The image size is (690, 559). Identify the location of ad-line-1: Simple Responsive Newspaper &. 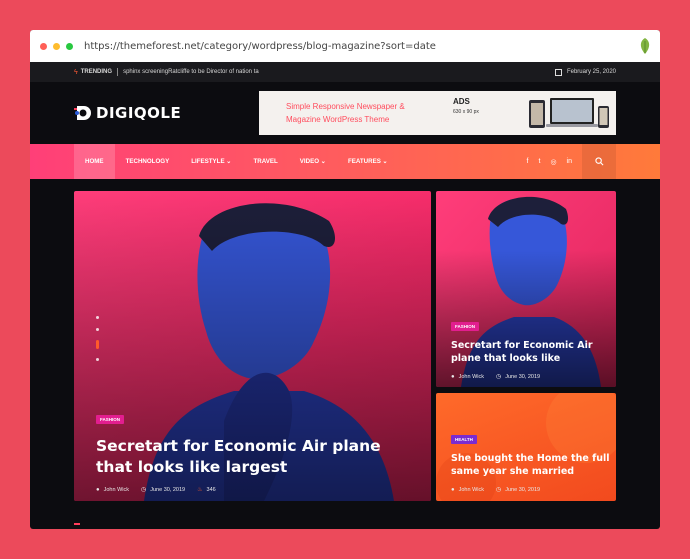
(345, 106).